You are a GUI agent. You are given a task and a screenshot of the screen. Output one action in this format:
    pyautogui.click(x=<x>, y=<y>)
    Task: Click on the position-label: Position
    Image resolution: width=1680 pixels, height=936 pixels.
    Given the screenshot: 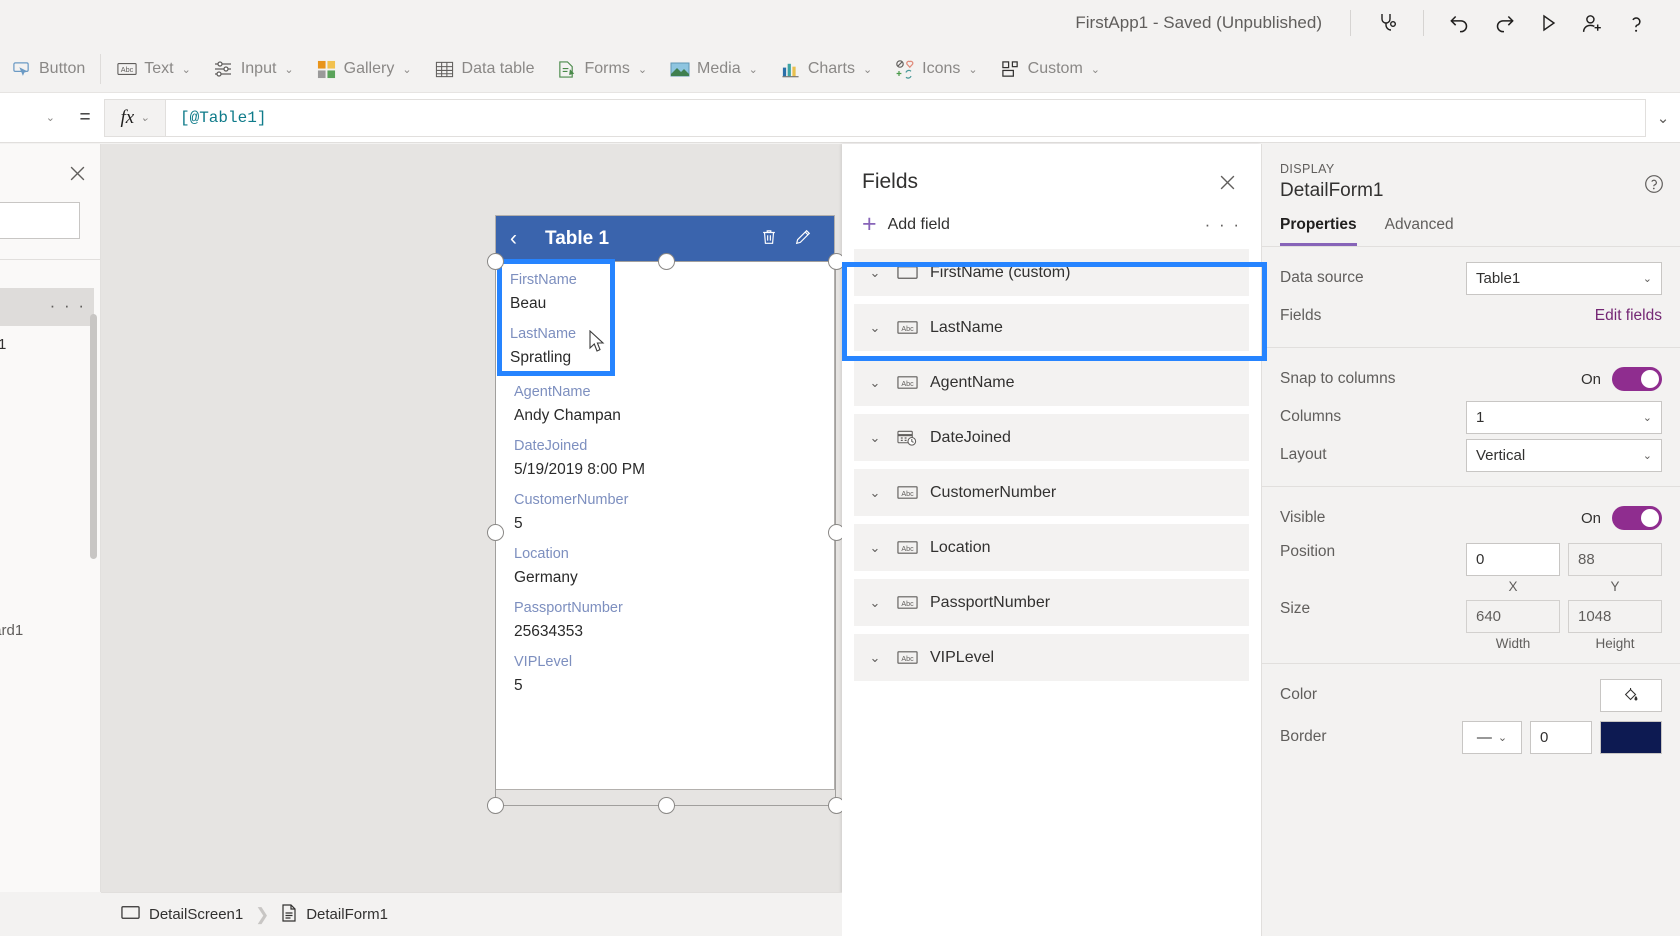 What is the action you would take?
    pyautogui.click(x=1308, y=551)
    